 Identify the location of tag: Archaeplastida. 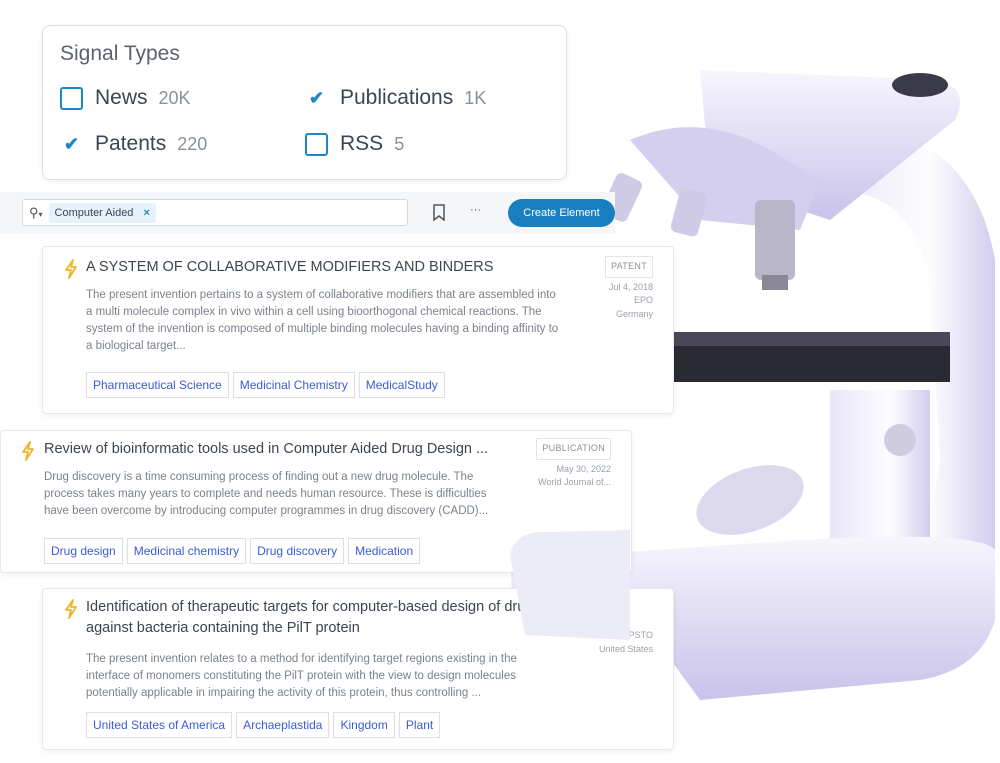
(283, 725).